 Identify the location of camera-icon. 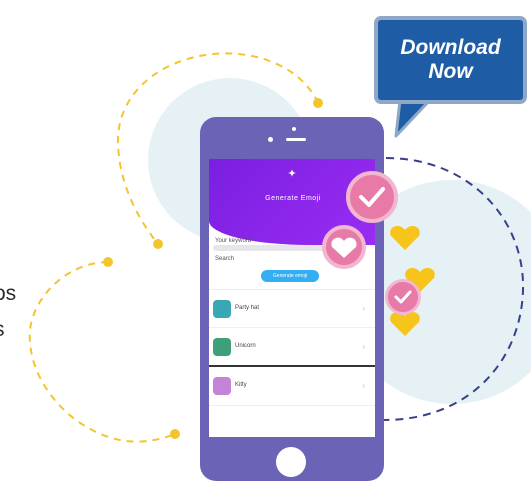
(270, 139).